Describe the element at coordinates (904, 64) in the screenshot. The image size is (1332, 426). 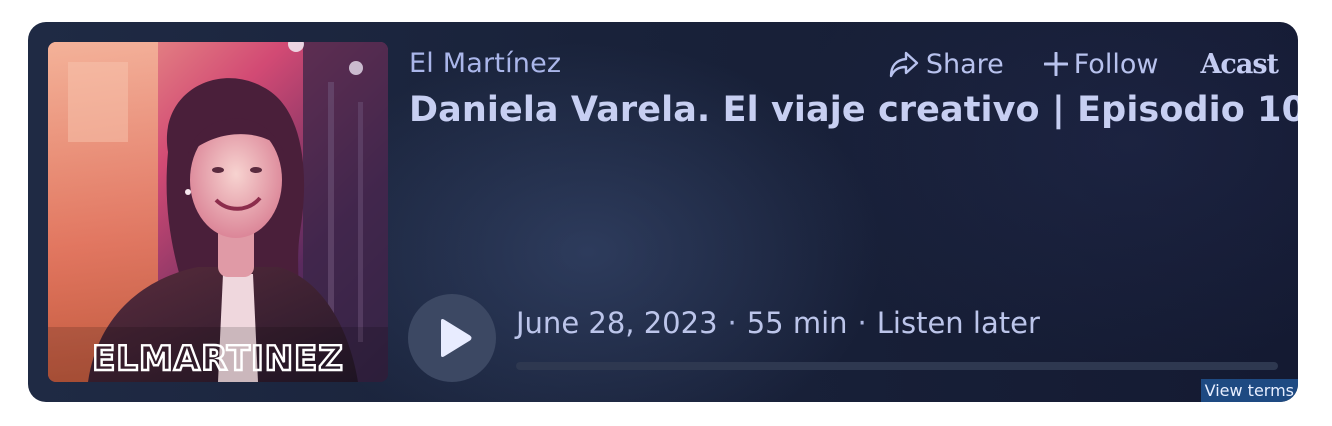
I see `share-arrow-icon` at that location.